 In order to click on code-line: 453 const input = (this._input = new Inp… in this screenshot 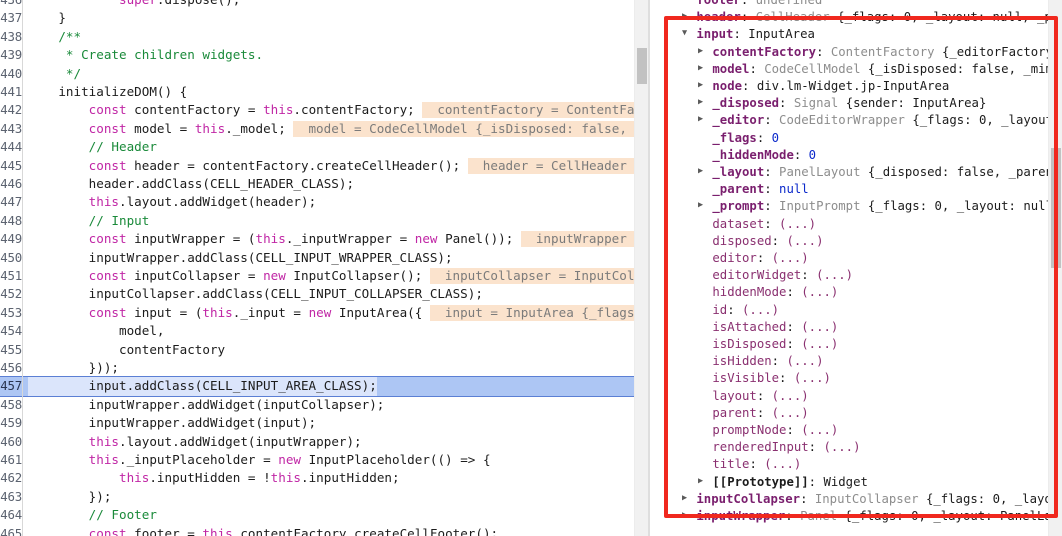, I will do `click(324, 313)`.